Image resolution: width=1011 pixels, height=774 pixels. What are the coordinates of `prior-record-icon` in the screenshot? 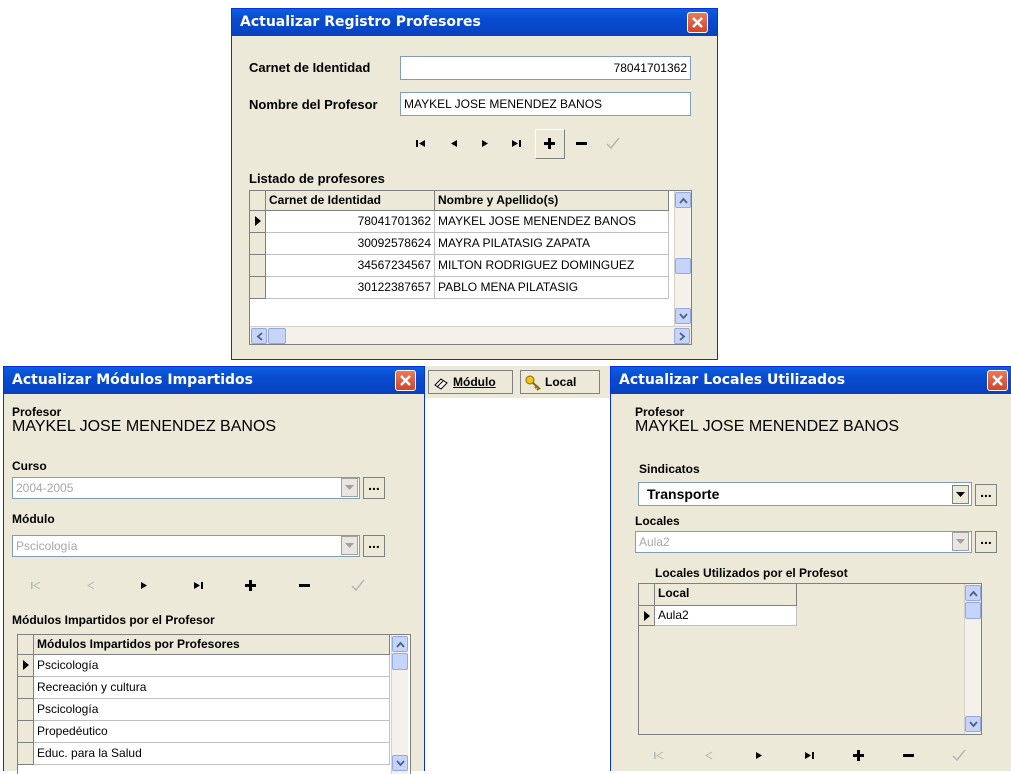 It's located at (454, 143).